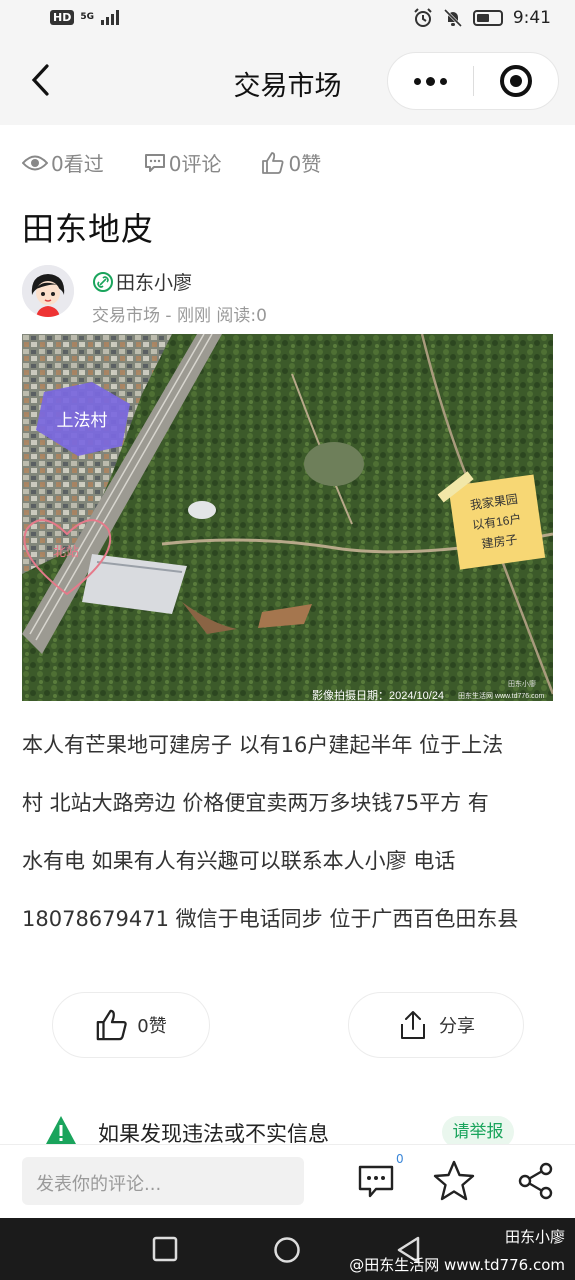 The height and width of the screenshot is (1280, 575). What do you see at coordinates (287, 20) in the screenshot?
I see `status-bar: HD 5G 9:41` at bounding box center [287, 20].